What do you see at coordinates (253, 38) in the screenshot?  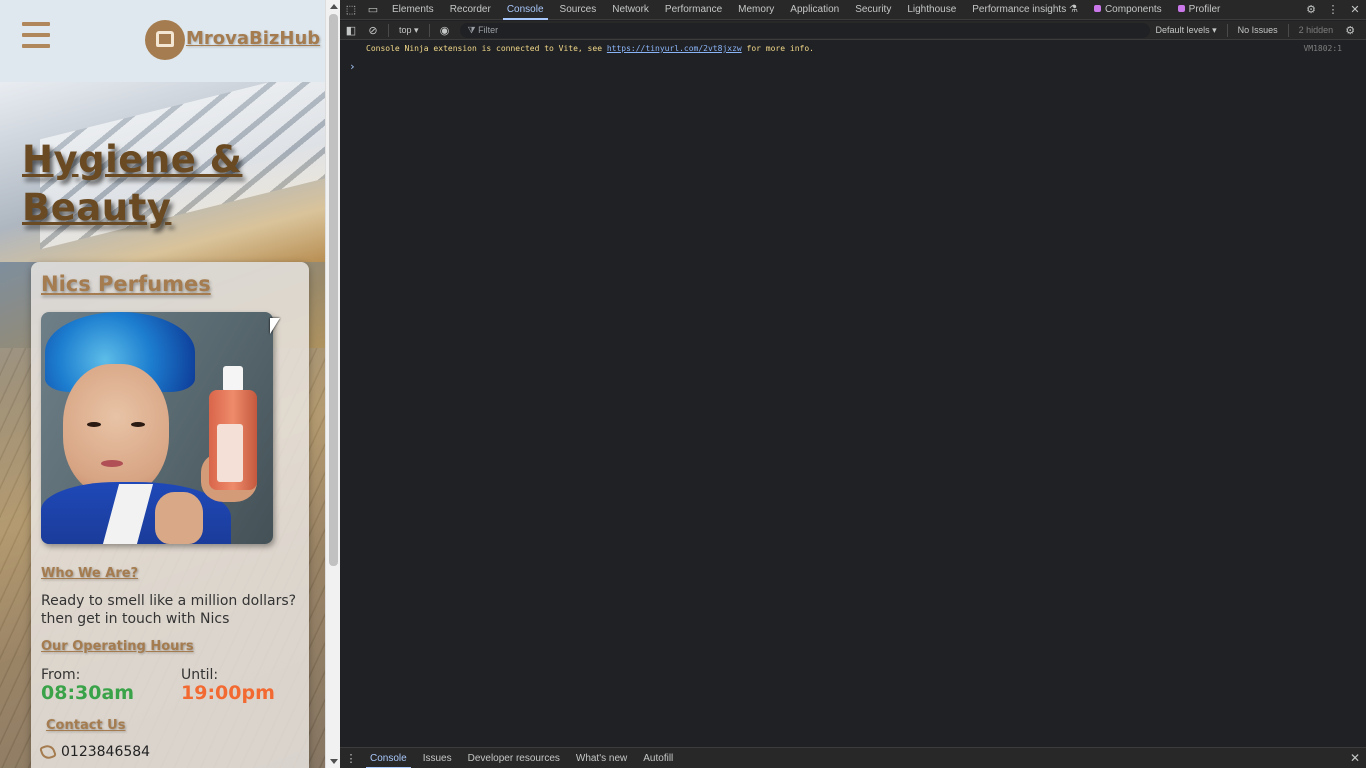 I see `logo-text: MrovaBizHub` at bounding box center [253, 38].